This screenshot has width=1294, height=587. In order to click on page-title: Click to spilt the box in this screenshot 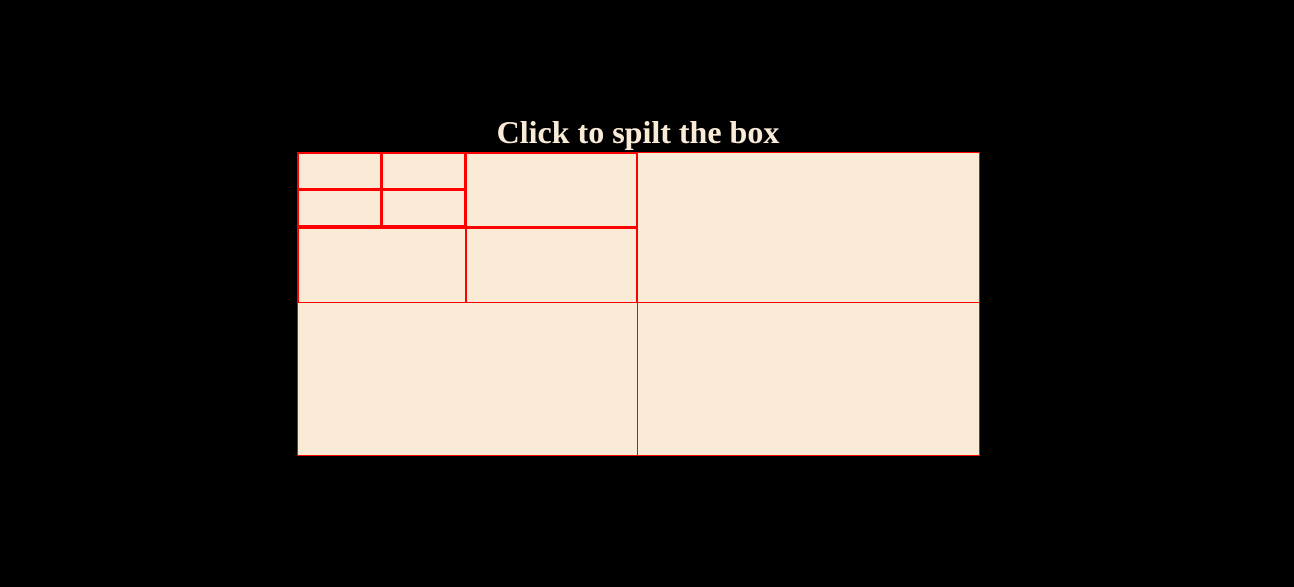, I will do `click(638, 132)`.